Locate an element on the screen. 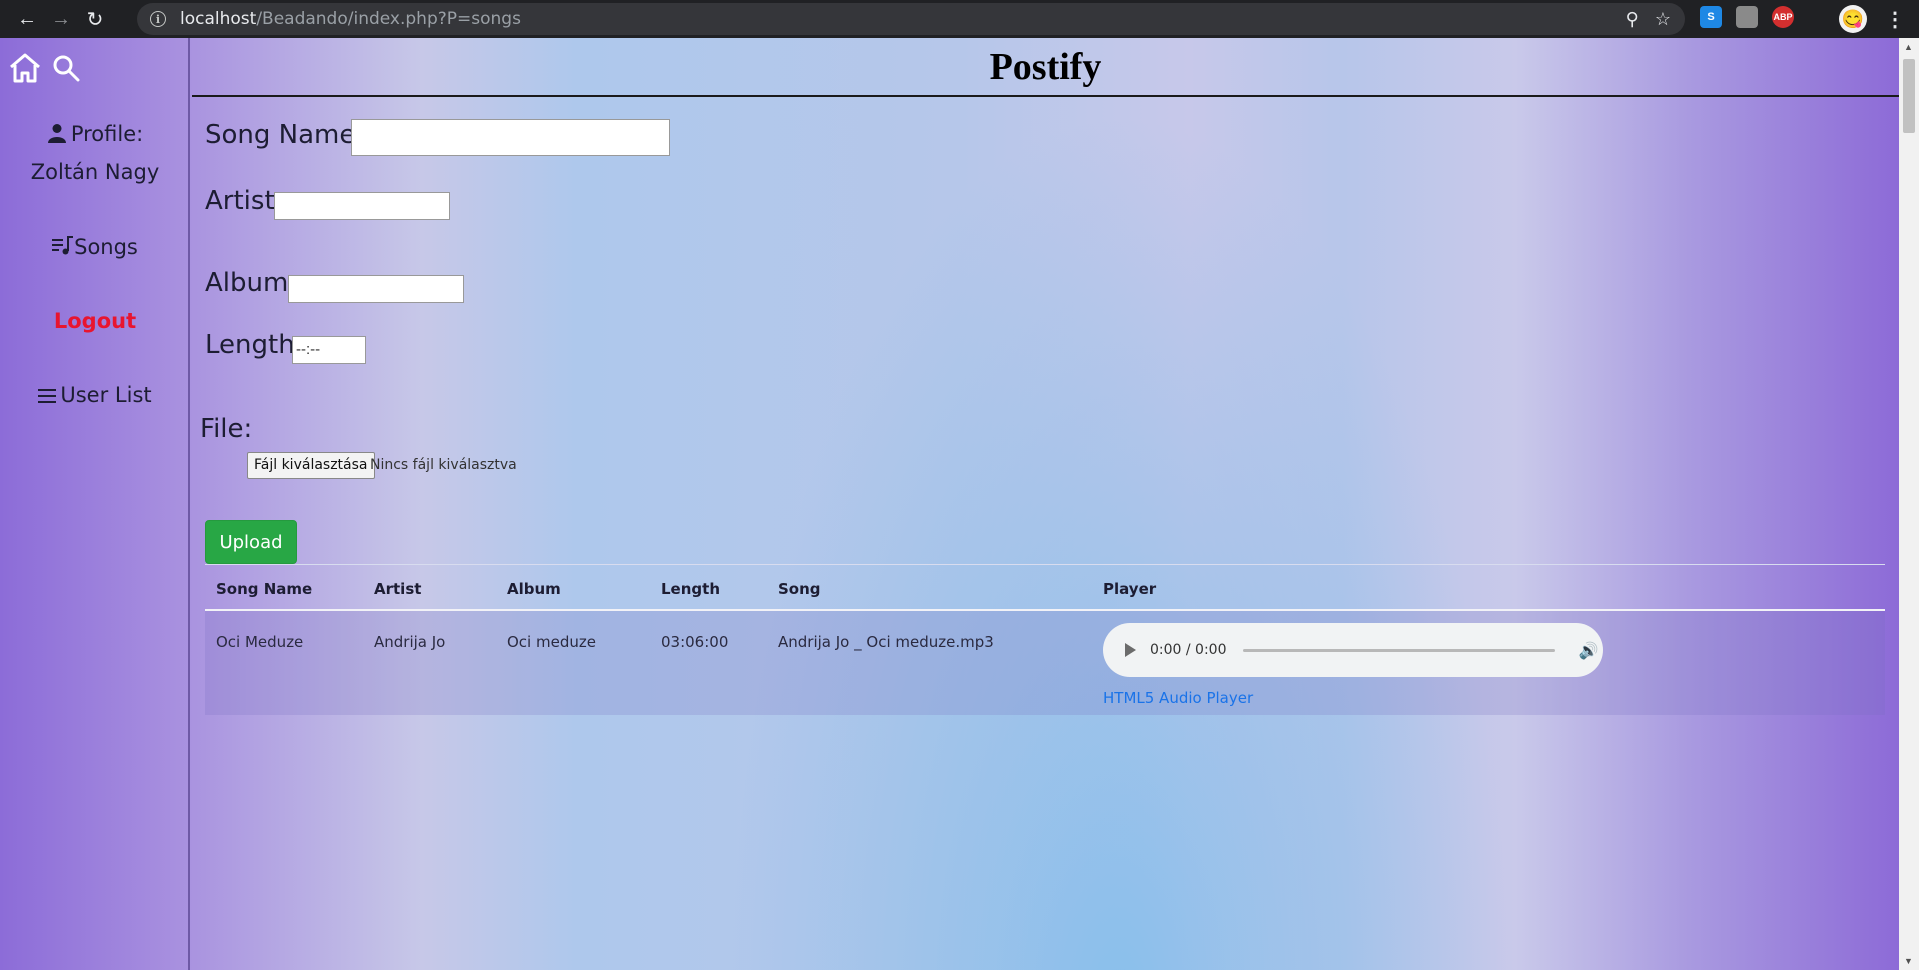 The image size is (1919, 970). scroll-up-icon: ▲ is located at coordinates (1908, 47).